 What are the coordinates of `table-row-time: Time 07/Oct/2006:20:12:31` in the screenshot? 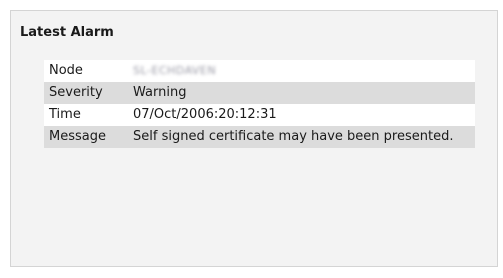 It's located at (259, 115).